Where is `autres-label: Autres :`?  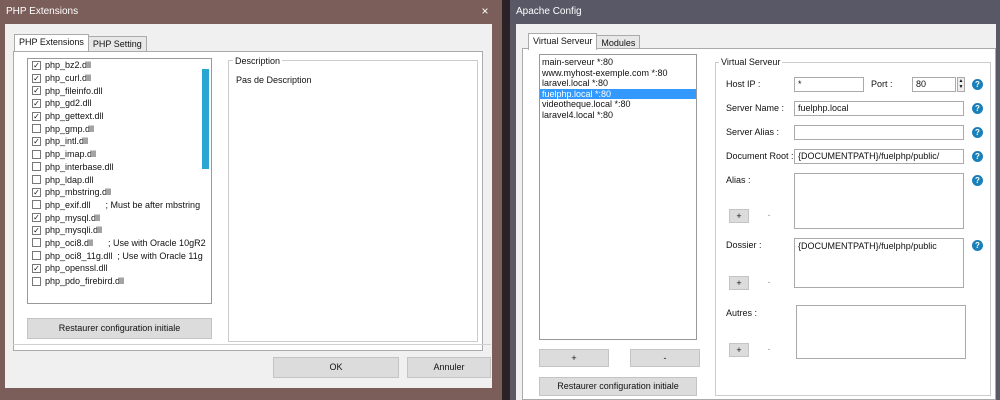
autres-label: Autres : is located at coordinates (742, 313).